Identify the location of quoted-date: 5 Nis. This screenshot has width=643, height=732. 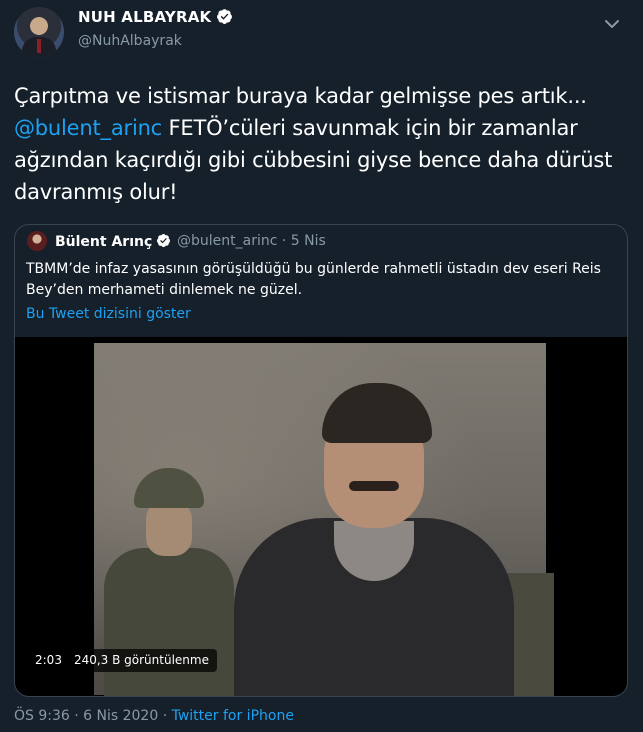
(308, 241).